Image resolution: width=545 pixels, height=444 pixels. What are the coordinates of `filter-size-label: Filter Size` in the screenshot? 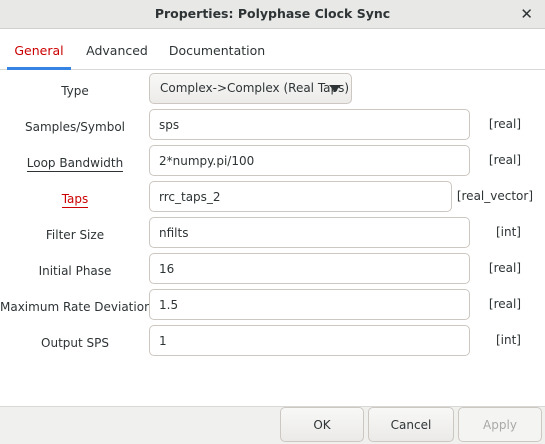 It's located at (75, 235).